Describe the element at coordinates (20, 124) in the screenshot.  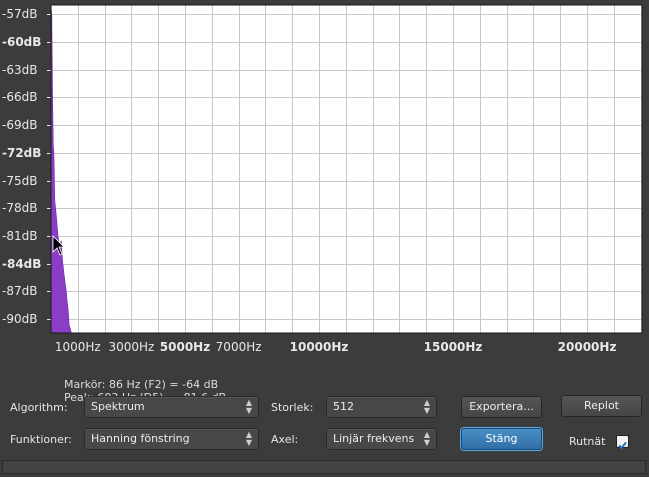
I see `y-tick-label: -69dB` at that location.